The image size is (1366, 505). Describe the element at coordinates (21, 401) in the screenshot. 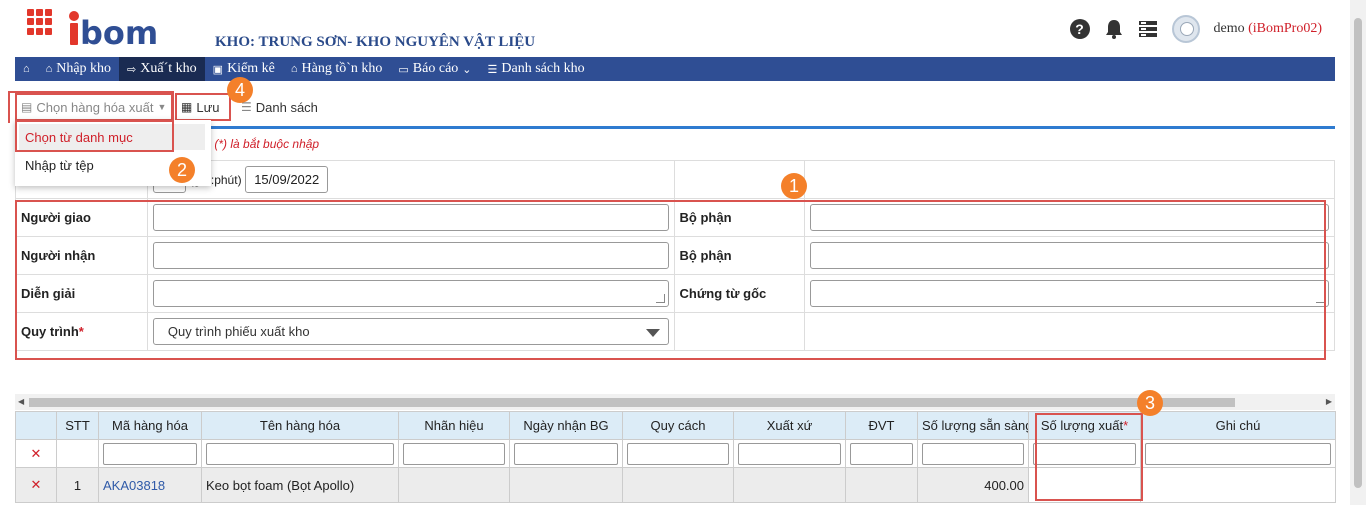

I see `scroll-left-icon: ◀` at that location.